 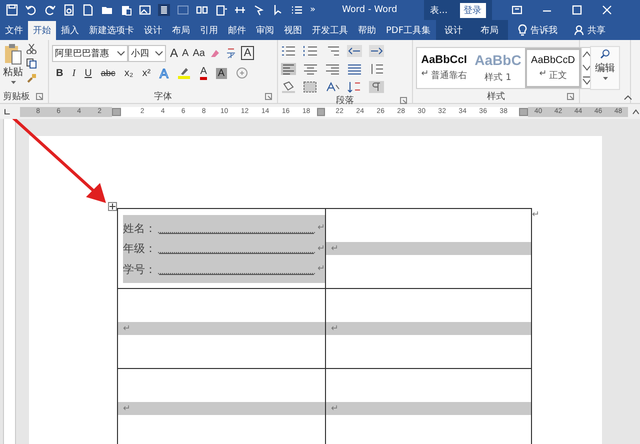 I want to click on style-option: AaBbCcD ↵ 正文, so click(x=553, y=68).